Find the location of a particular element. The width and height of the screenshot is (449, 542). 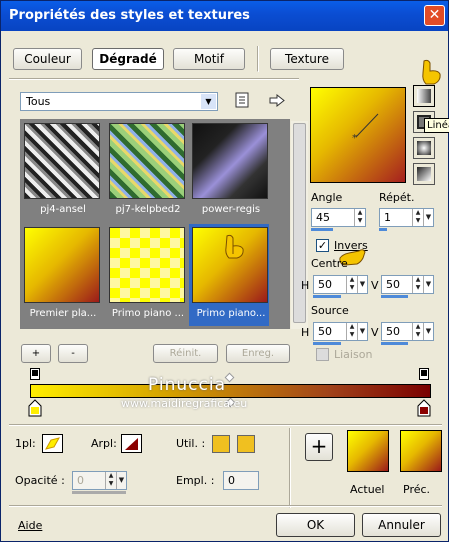

add-to-swatches-button: + is located at coordinates (319, 447).